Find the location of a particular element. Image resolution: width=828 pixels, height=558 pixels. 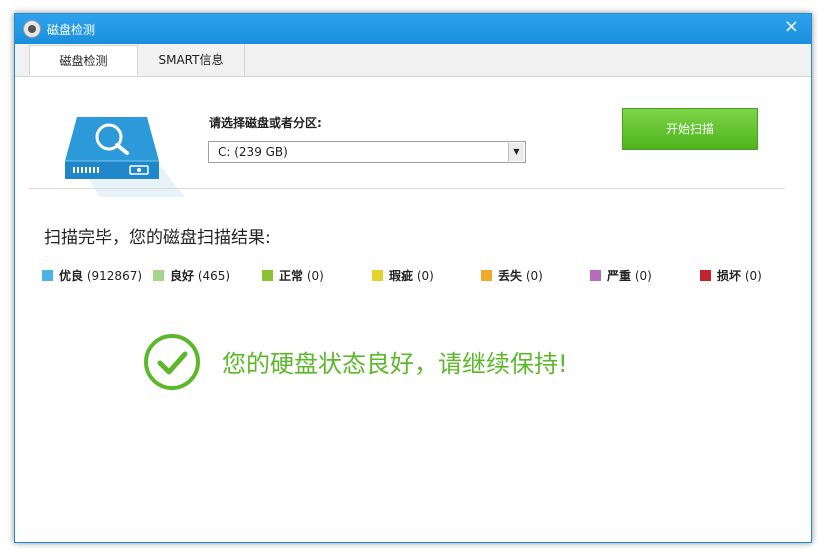

legend-item-severe: 严重 (0) is located at coordinates (621, 275).